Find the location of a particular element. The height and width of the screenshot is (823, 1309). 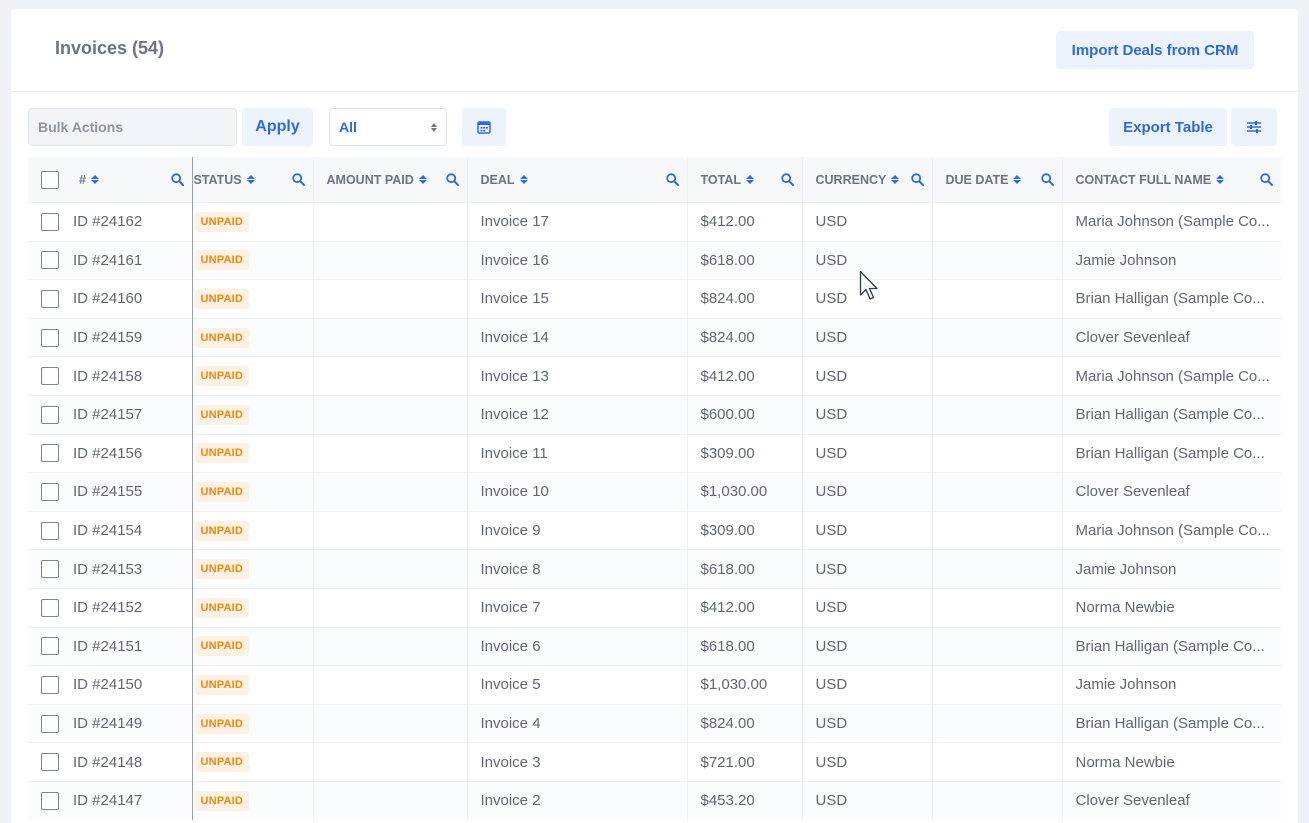

invoice-id: ID #24154 is located at coordinates (107, 530).